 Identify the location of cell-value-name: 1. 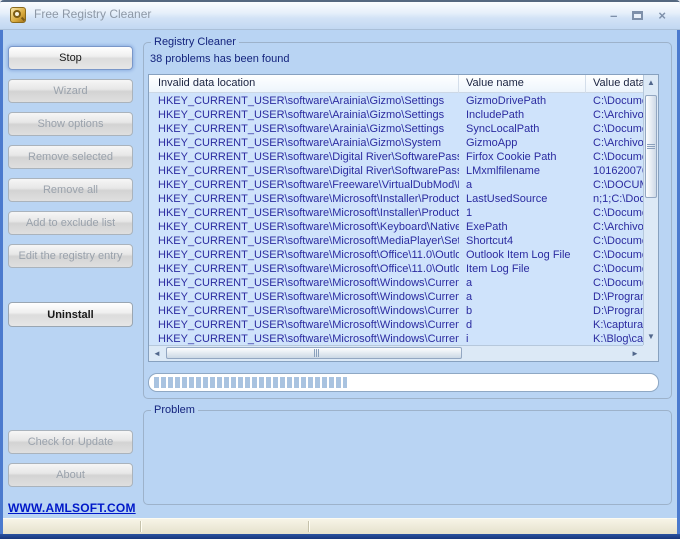
(469, 213).